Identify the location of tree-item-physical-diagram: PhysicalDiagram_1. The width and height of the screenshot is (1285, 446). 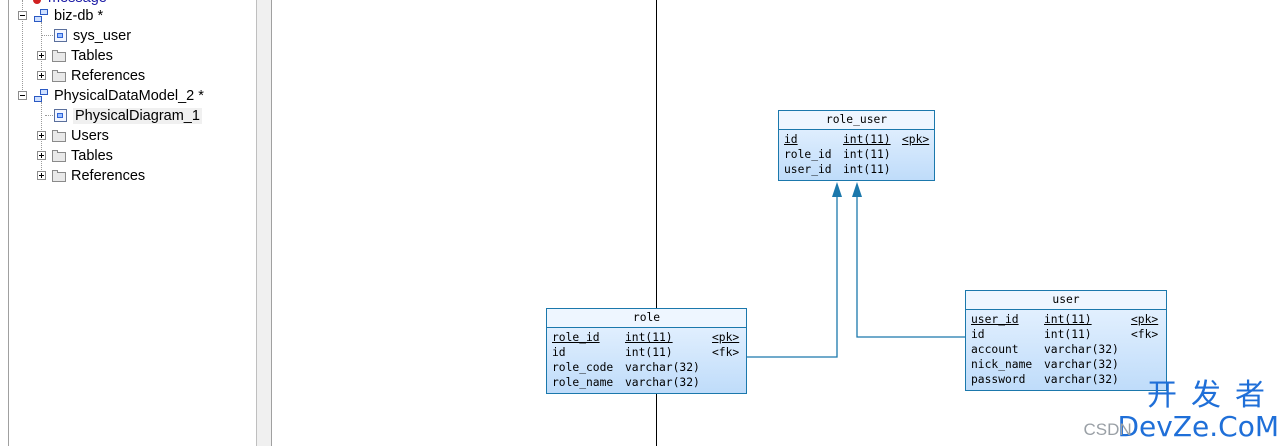
(127, 116).